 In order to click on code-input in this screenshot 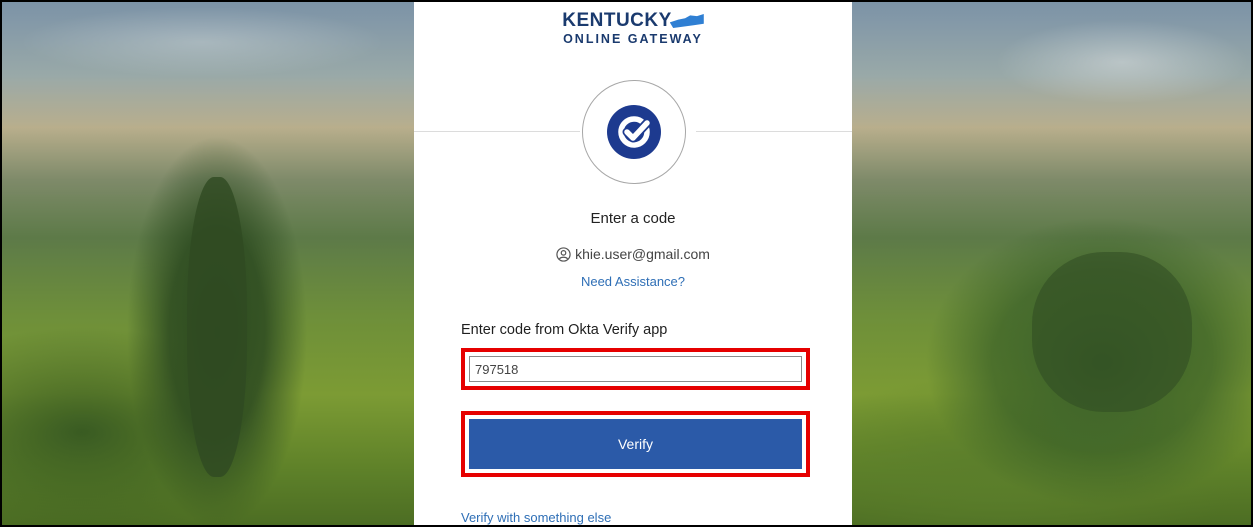, I will do `click(635, 369)`.